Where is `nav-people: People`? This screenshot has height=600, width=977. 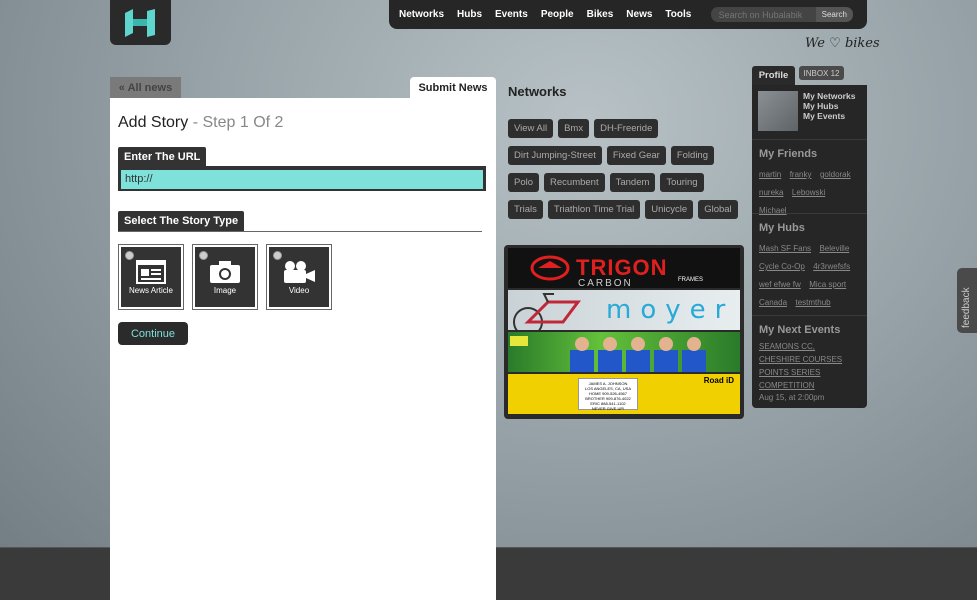 nav-people: People is located at coordinates (557, 14).